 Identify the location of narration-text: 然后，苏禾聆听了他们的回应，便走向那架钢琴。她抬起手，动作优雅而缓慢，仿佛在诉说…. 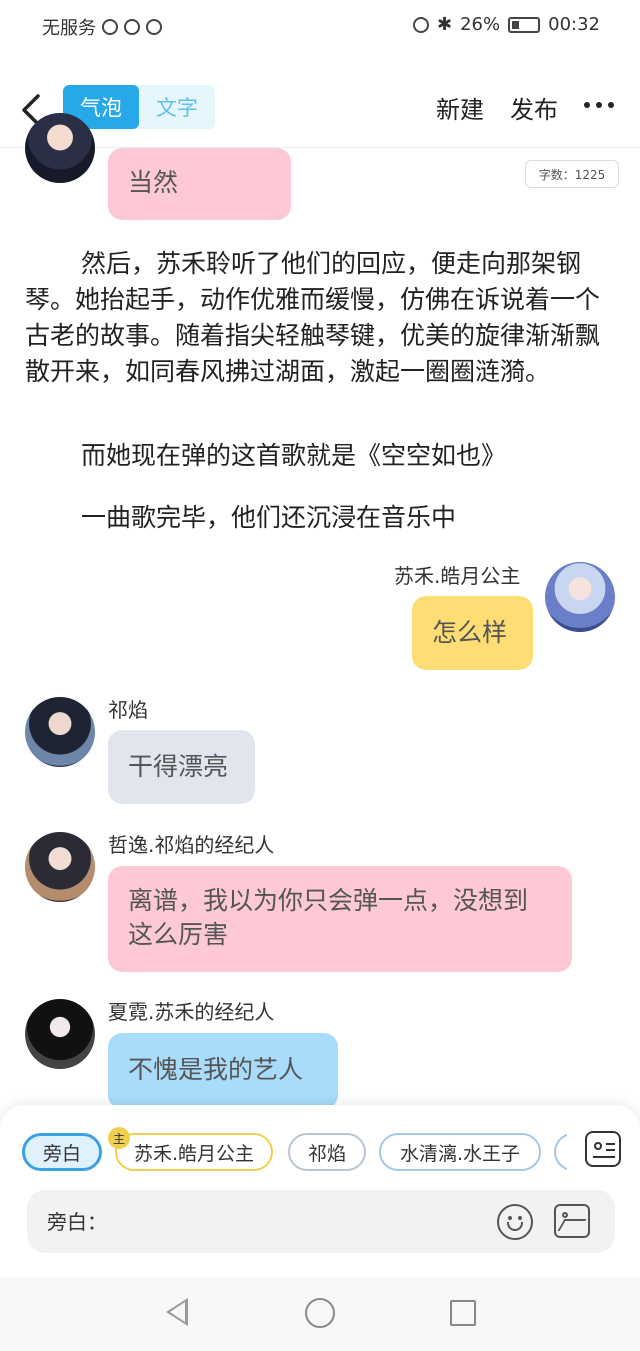
(320, 318).